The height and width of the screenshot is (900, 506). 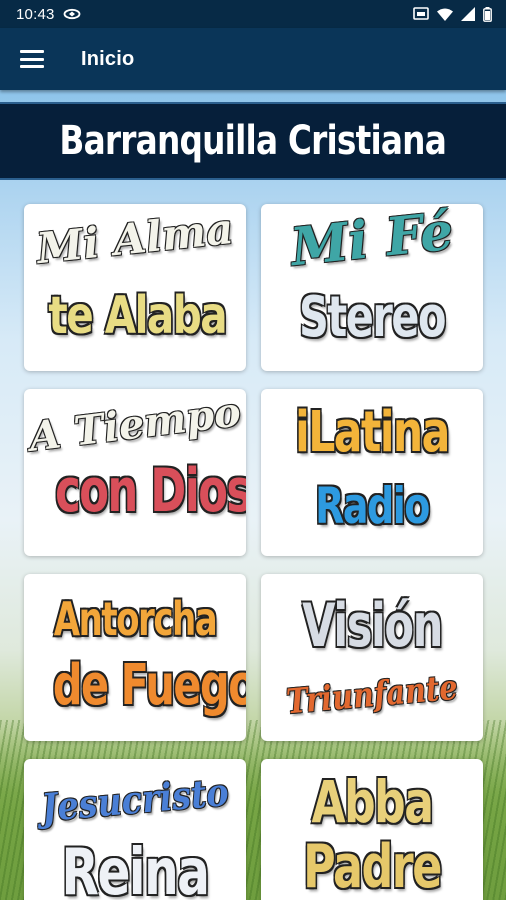 I want to click on banner-title: Barranquilla Cristiana, so click(x=253, y=141).